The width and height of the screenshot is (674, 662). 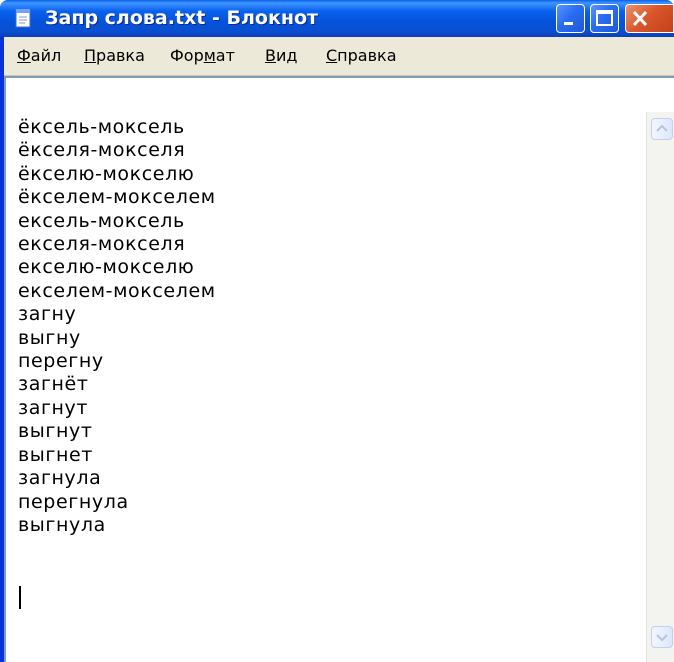 What do you see at coordinates (117, 290) in the screenshot?
I see `text-line: екселем-мокселем` at bounding box center [117, 290].